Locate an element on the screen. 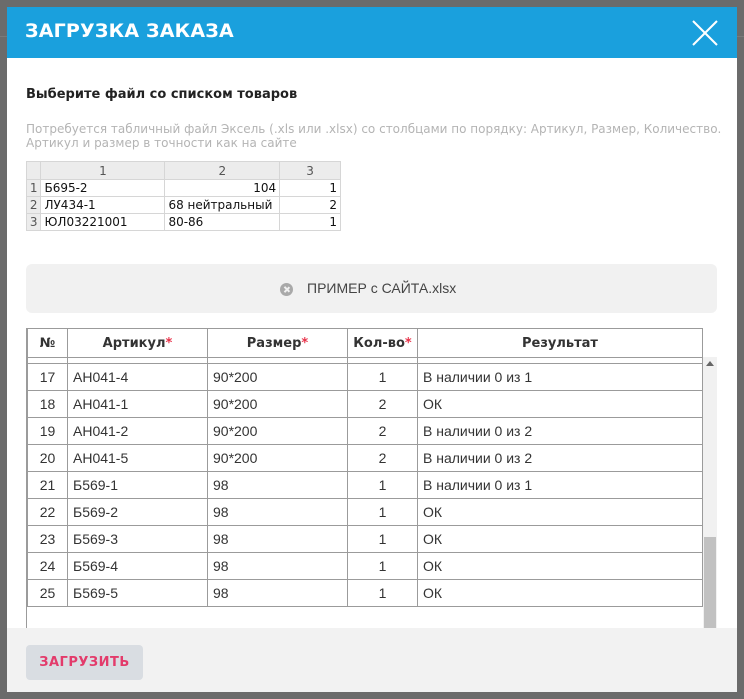  cell-article: Б569-5 is located at coordinates (137, 593).